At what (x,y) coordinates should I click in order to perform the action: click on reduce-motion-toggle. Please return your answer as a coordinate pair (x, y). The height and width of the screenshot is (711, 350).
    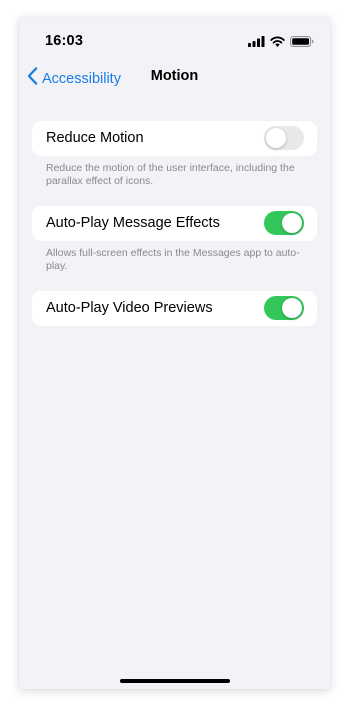
    Looking at the image, I should click on (284, 138).